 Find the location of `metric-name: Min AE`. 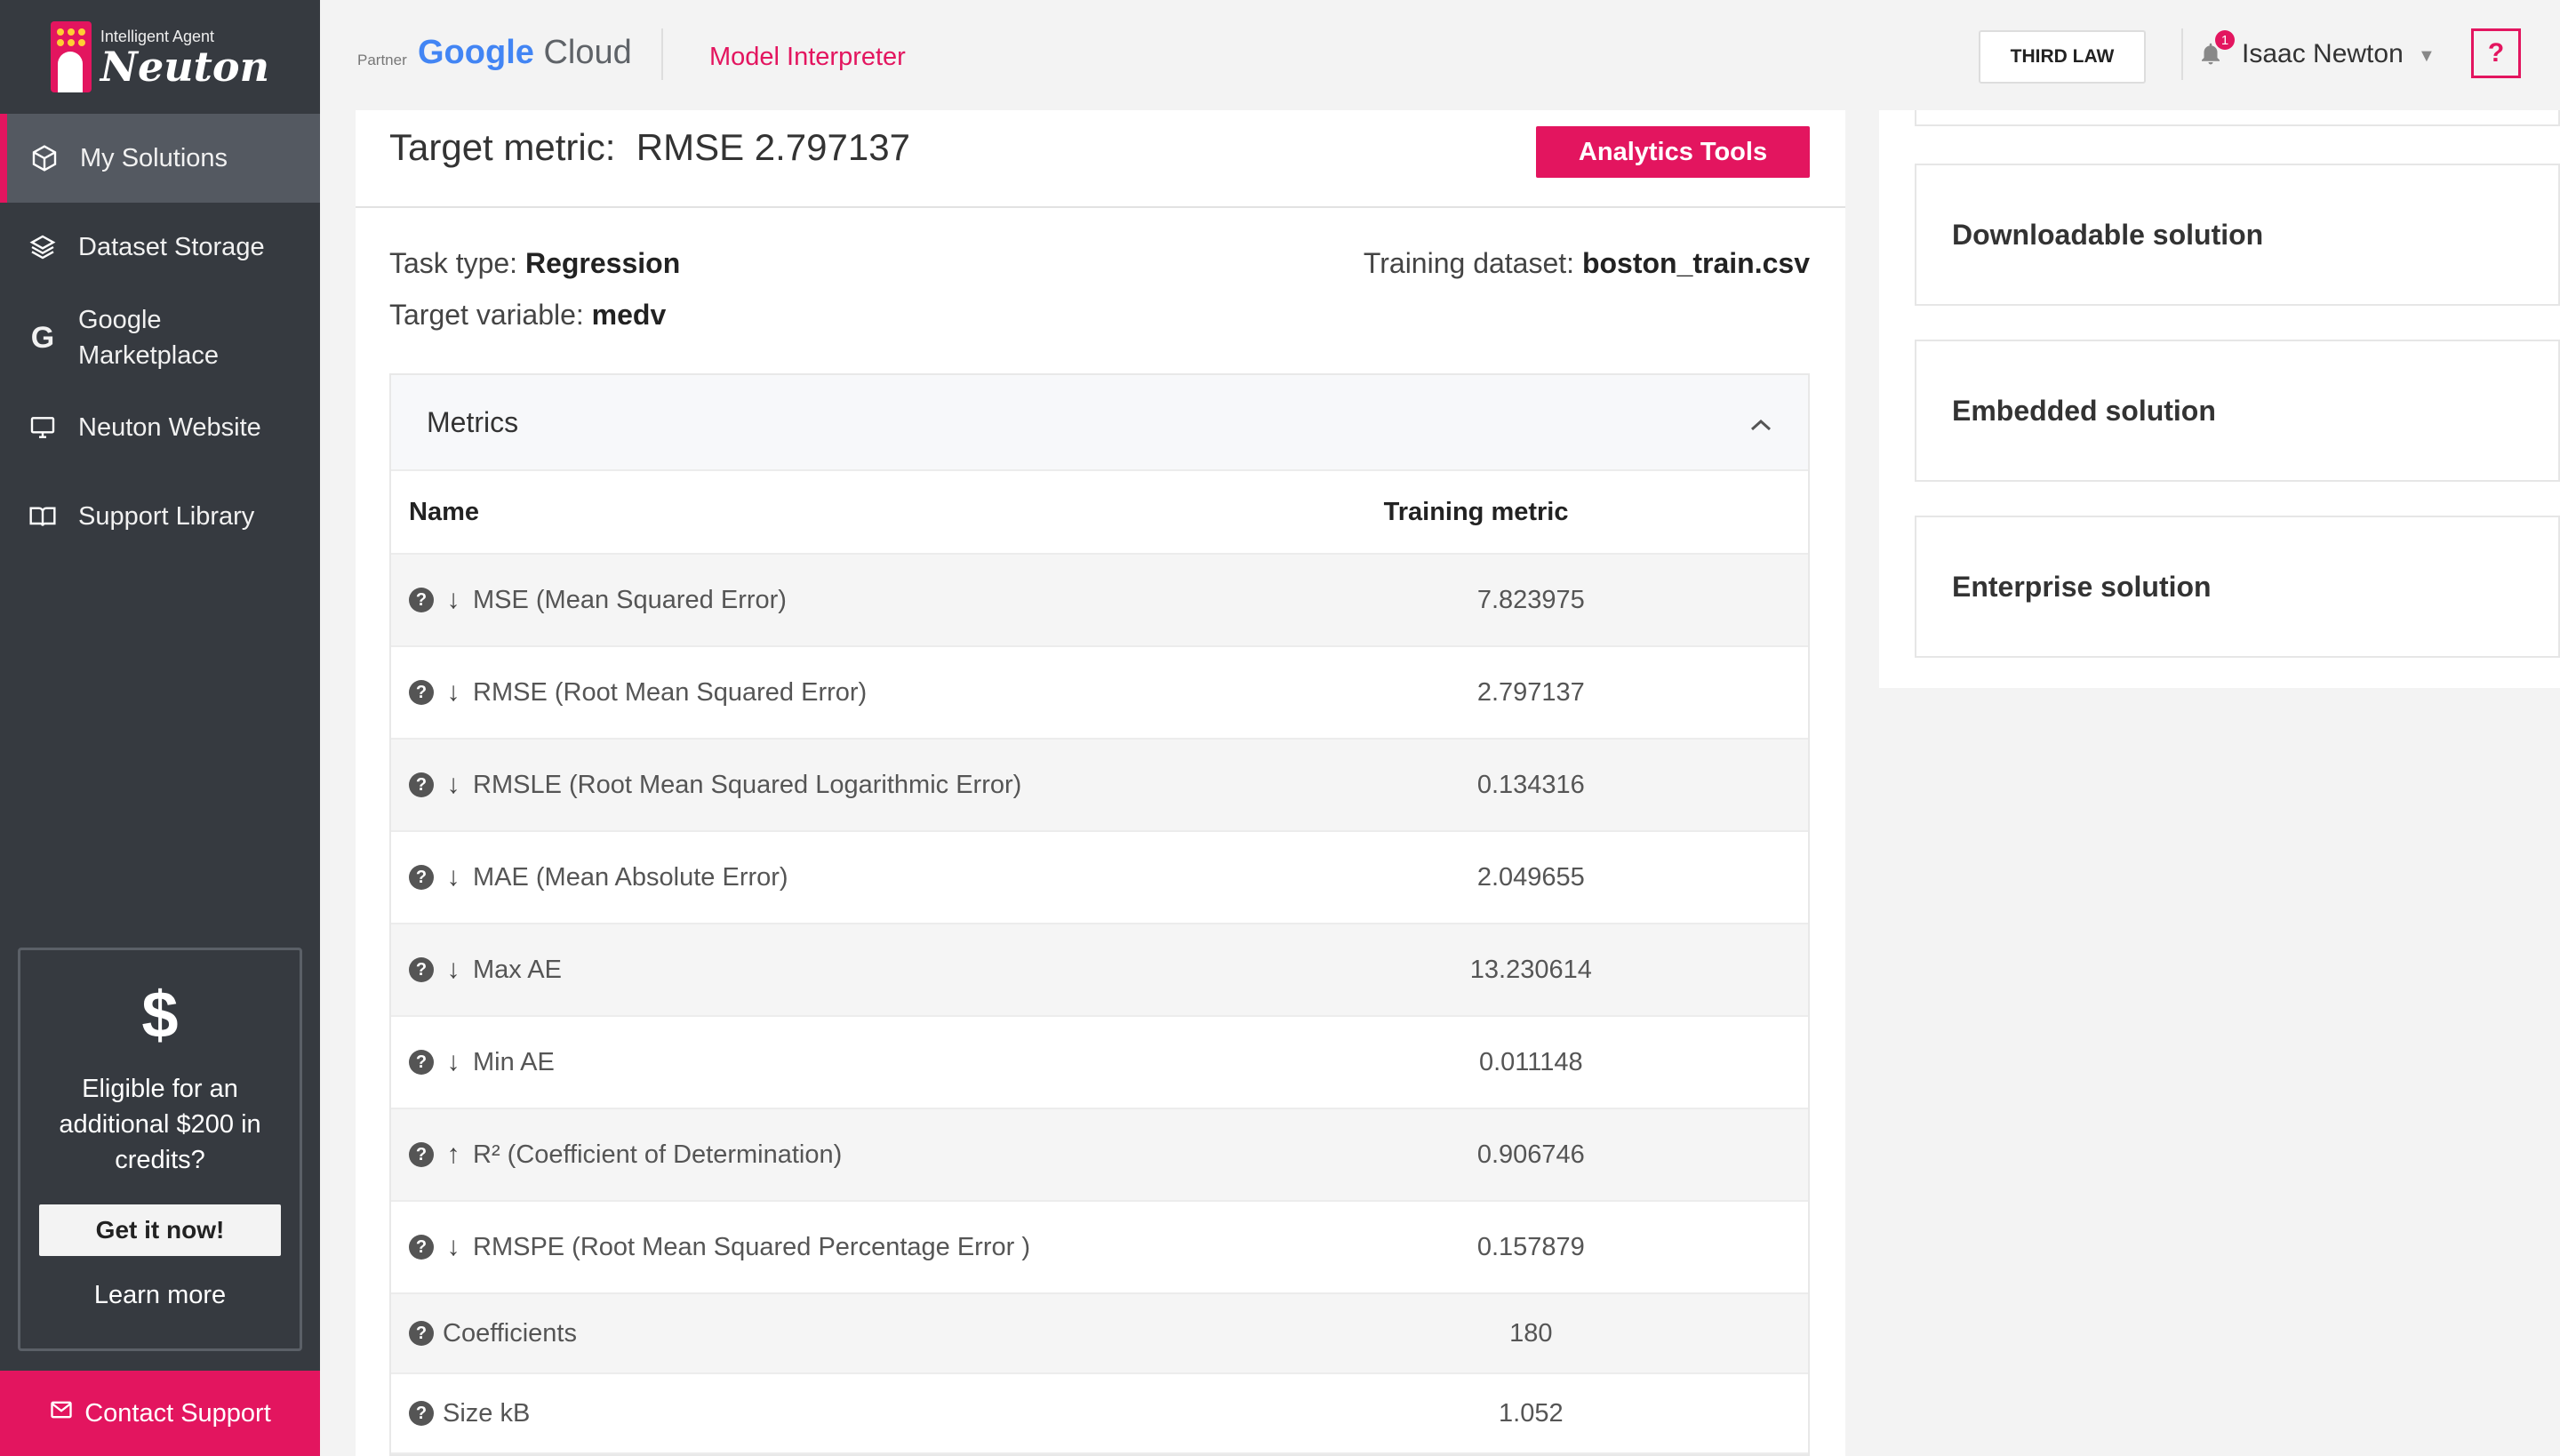

metric-name: Min AE is located at coordinates (514, 1061).